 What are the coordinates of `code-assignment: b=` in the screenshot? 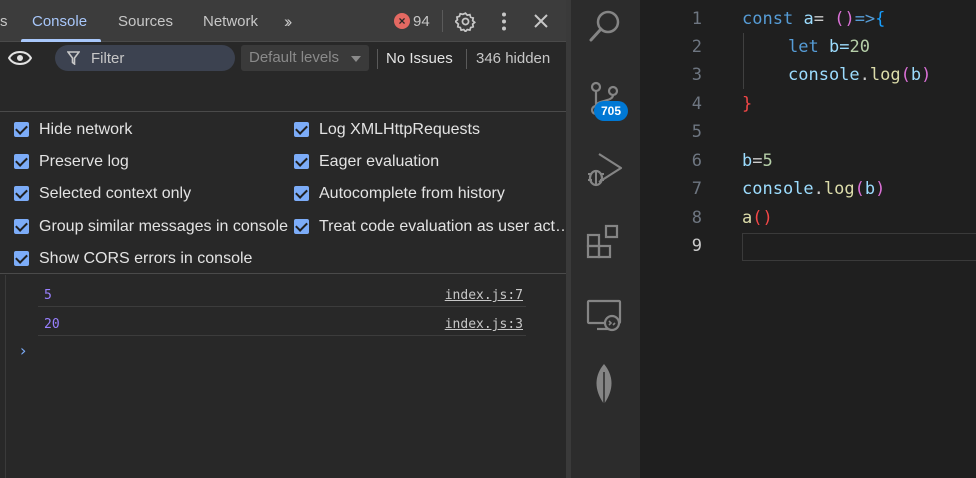 It's located at (839, 47).